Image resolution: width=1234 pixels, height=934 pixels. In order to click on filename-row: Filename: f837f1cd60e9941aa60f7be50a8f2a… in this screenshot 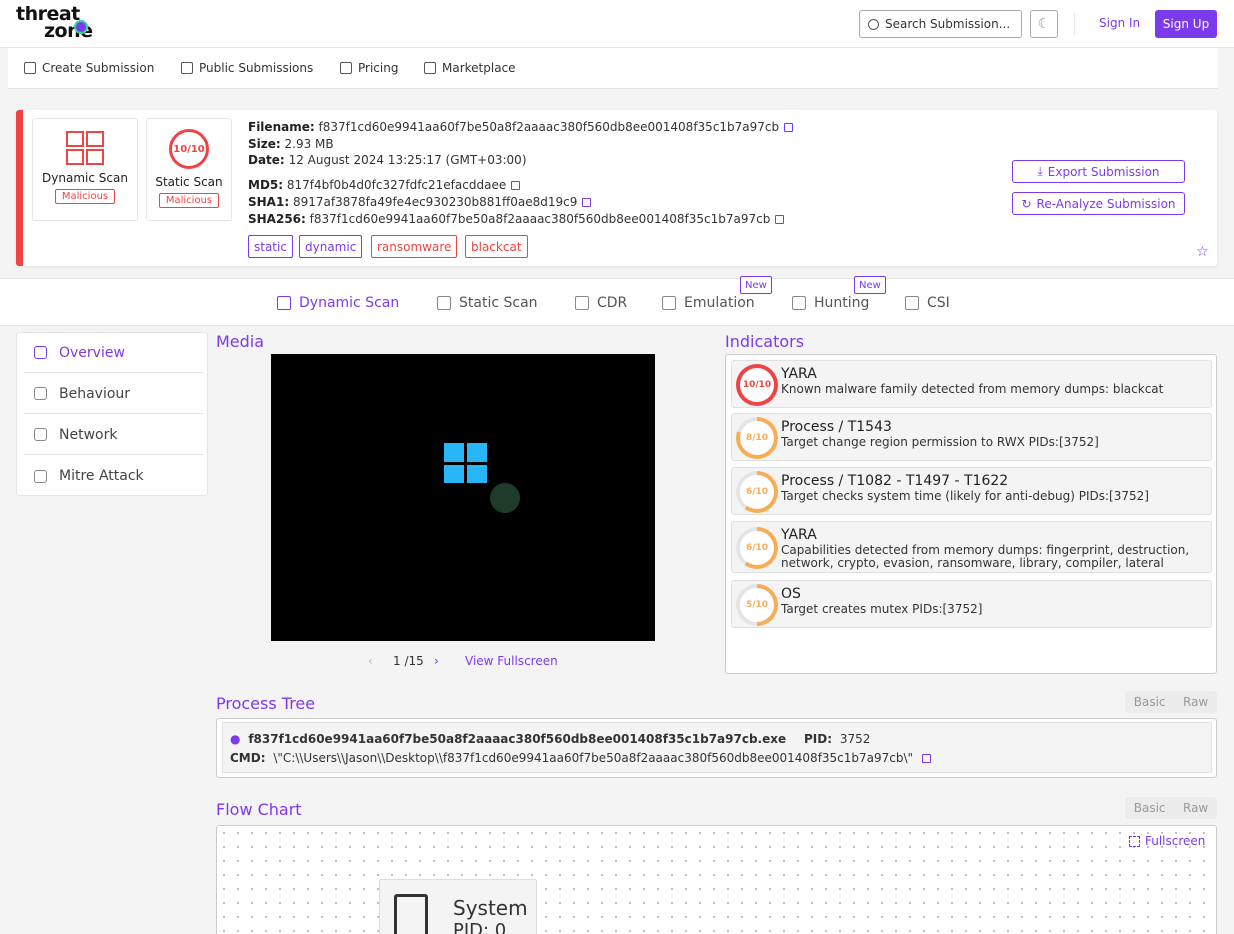, I will do `click(521, 127)`.